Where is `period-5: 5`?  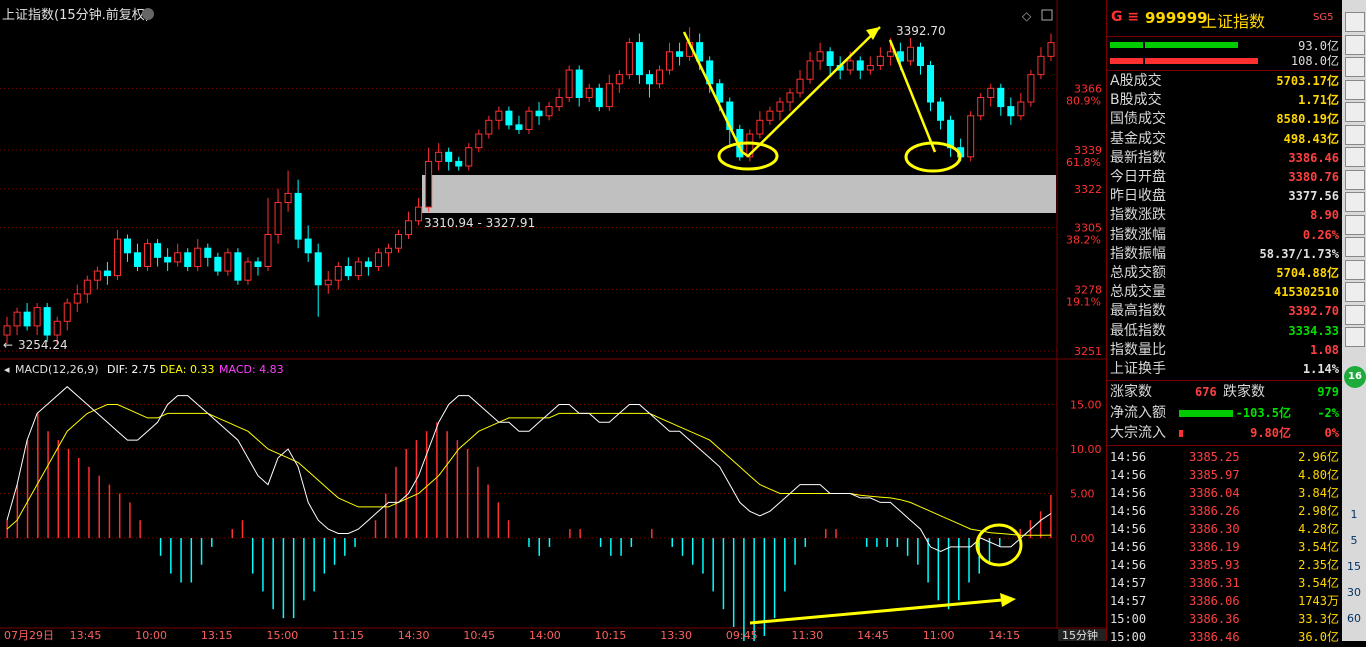
period-5: 5 is located at coordinates (1354, 540).